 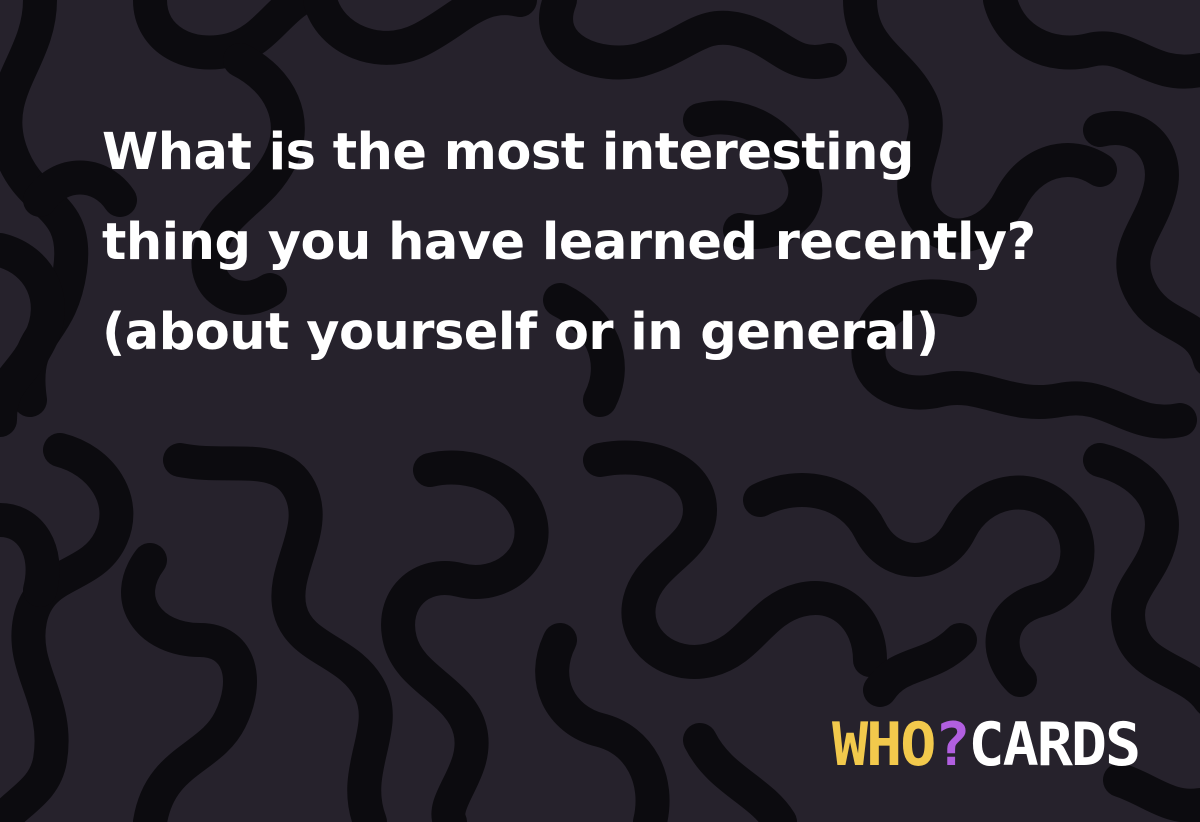 I want to click on logo-who: WHO, so click(x=883, y=742).